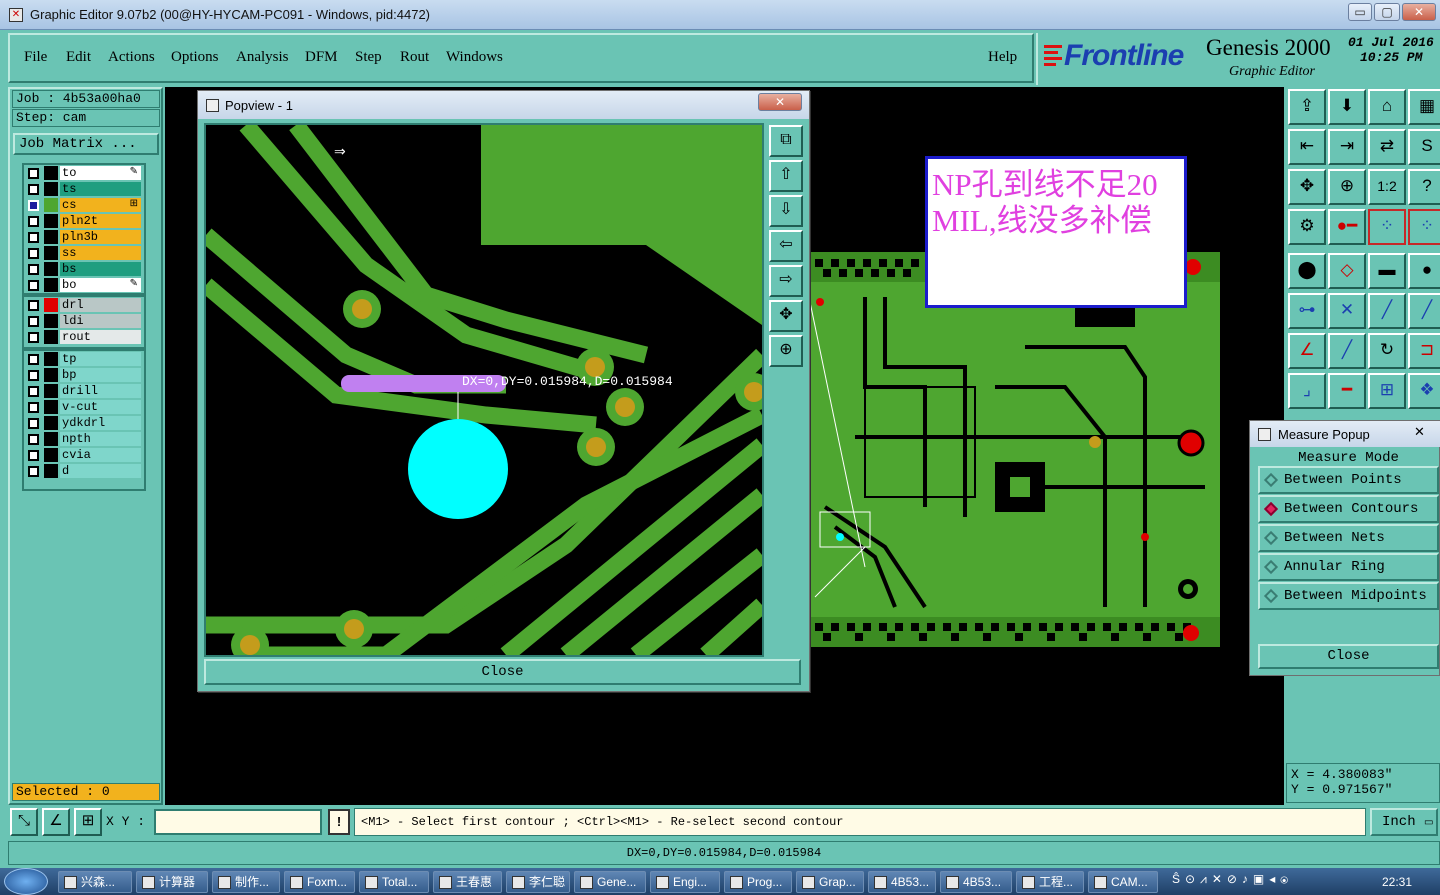 The height and width of the screenshot is (895, 1440). What do you see at coordinates (780, 102) in the screenshot?
I see `popview-close-icon: ✕` at bounding box center [780, 102].